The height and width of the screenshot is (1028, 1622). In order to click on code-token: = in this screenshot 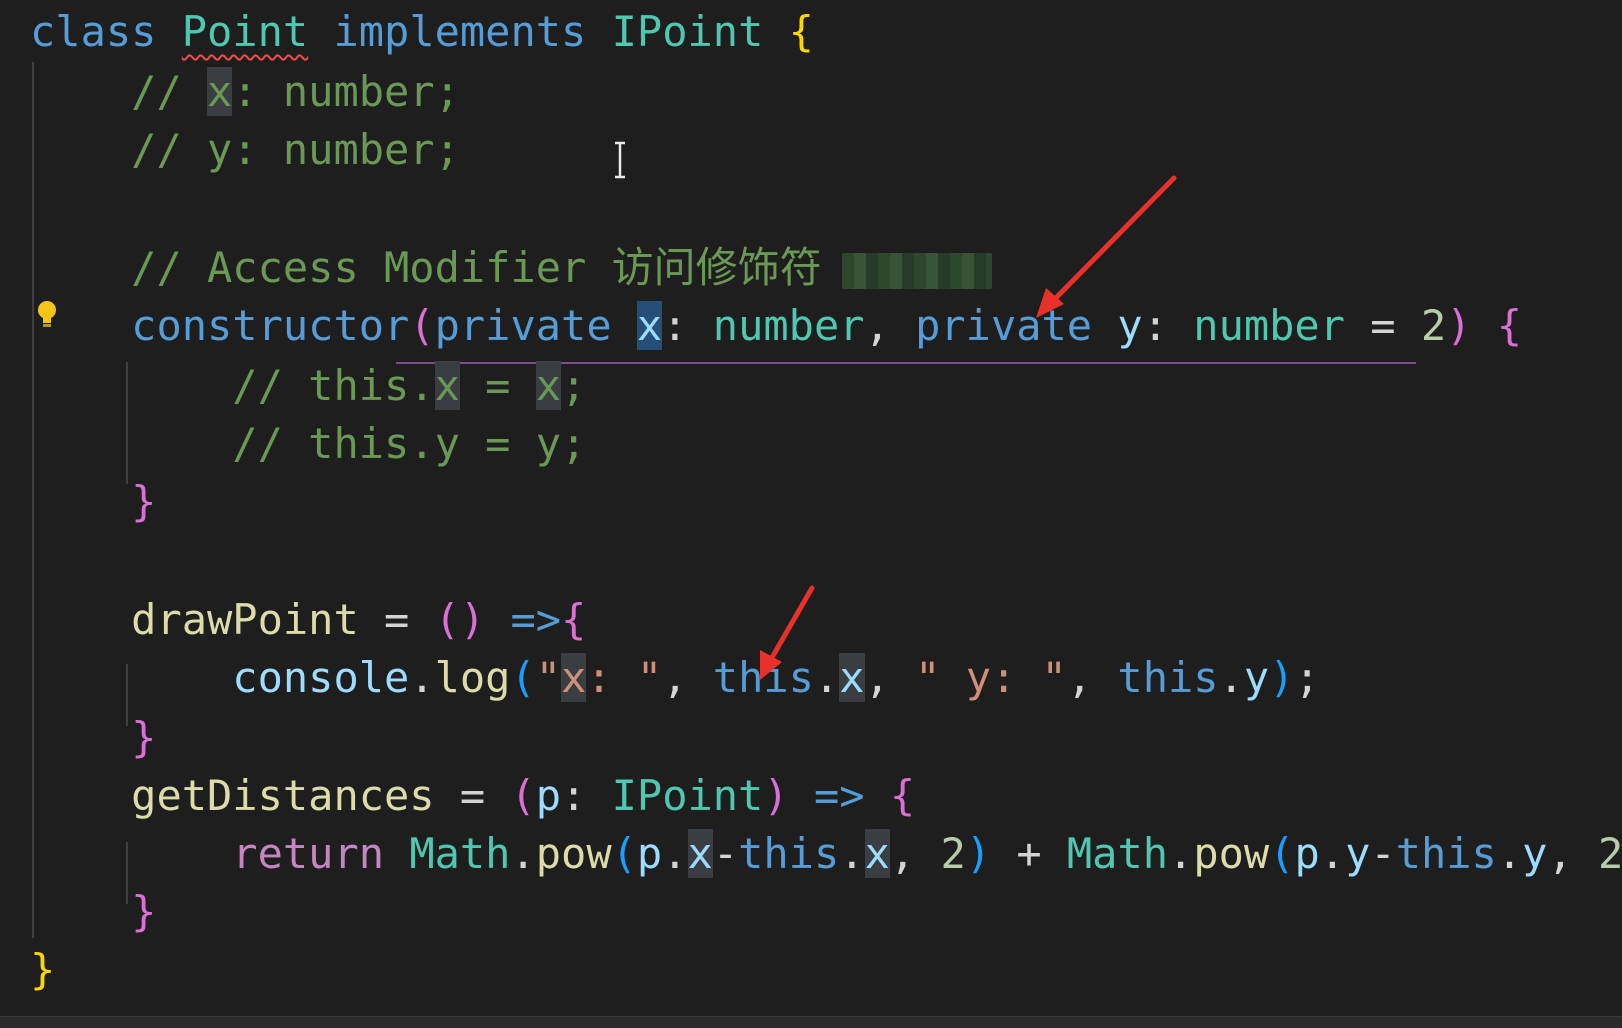, I will do `click(472, 795)`.